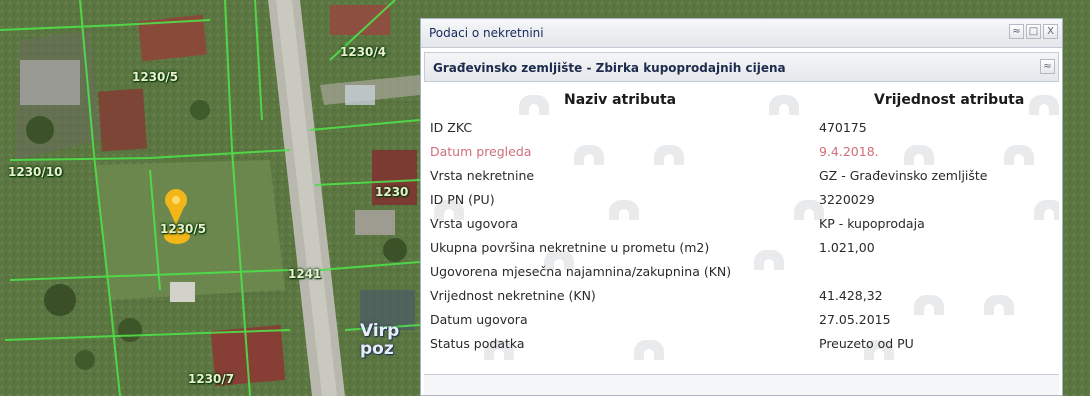 This screenshot has height=396, width=1090. I want to click on maximize-button: □, so click(1033, 31).